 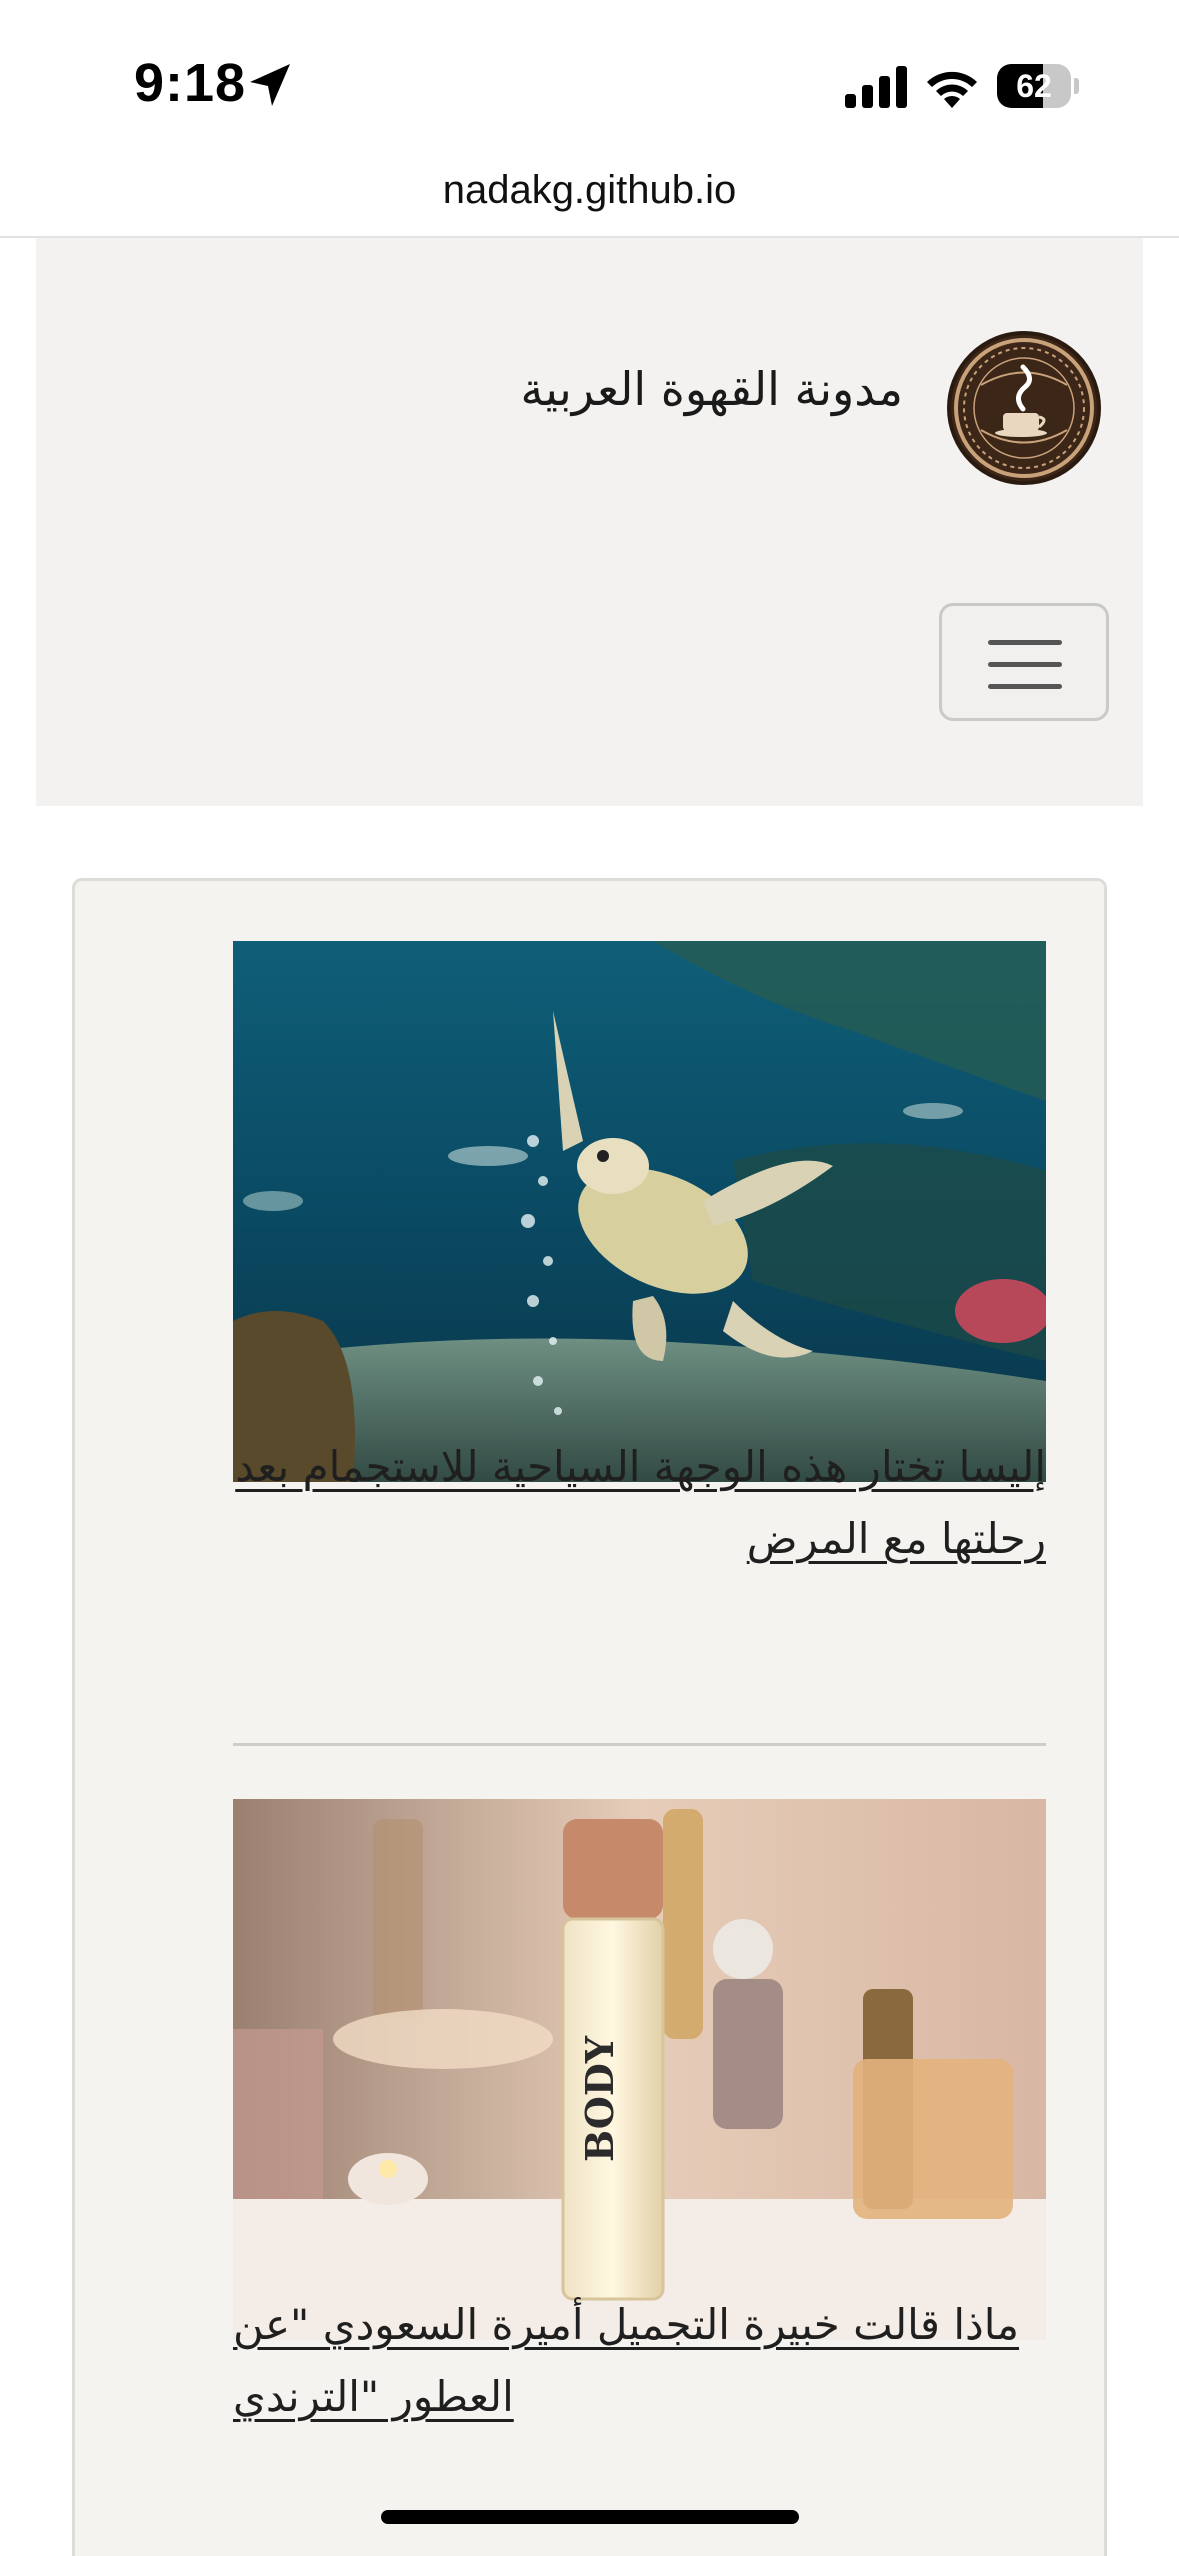 What do you see at coordinates (589, 80) in the screenshot?
I see `status-bar: 9:18 62` at bounding box center [589, 80].